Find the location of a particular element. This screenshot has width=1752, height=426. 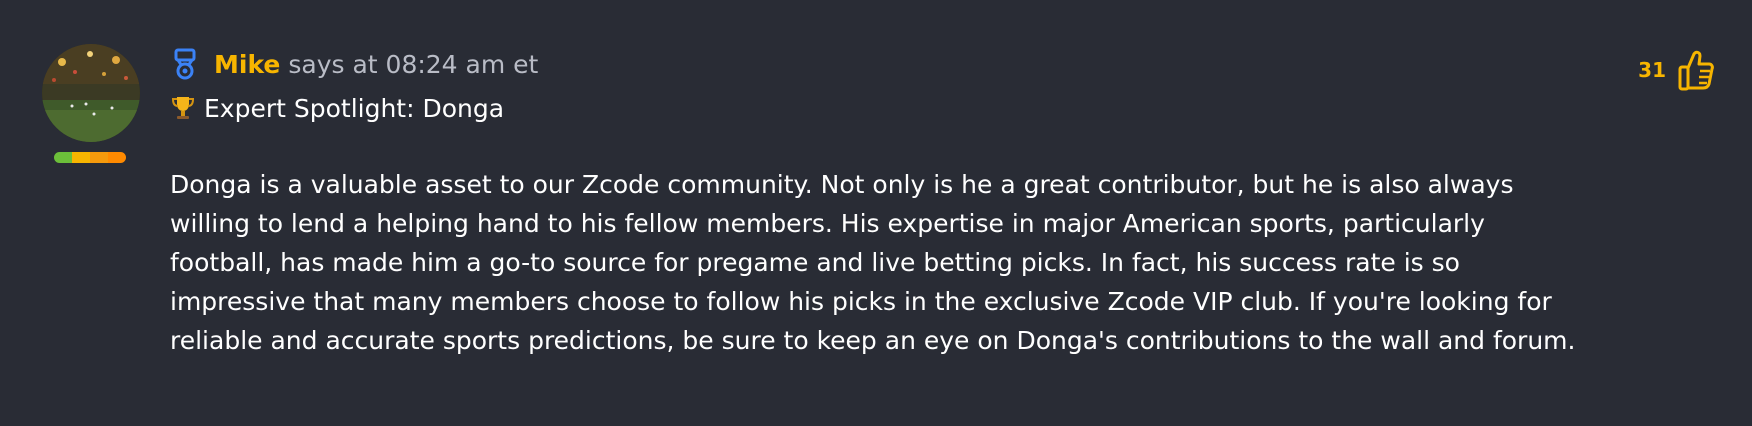

trophy-icon is located at coordinates (183, 108).